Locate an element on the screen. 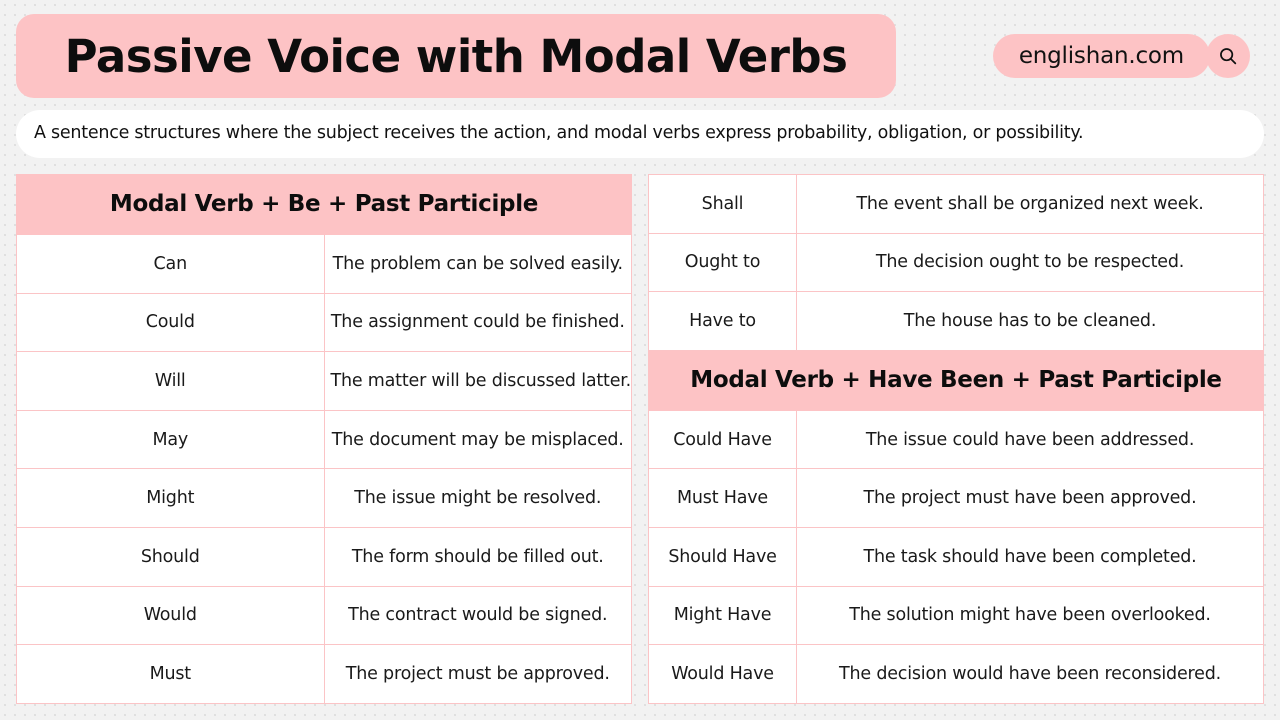  example-cell: The issue could have been addressed. is located at coordinates (1030, 439).